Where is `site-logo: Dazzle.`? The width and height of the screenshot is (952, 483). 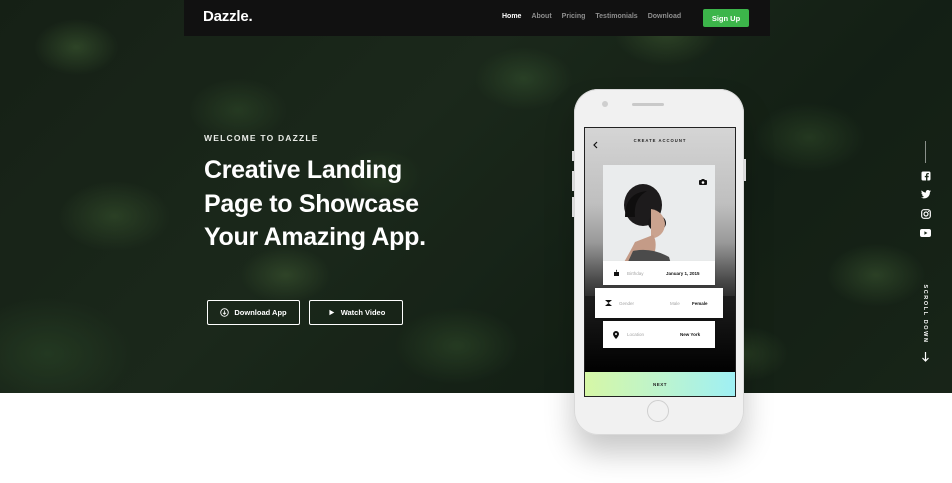
site-logo: Dazzle. is located at coordinates (228, 16).